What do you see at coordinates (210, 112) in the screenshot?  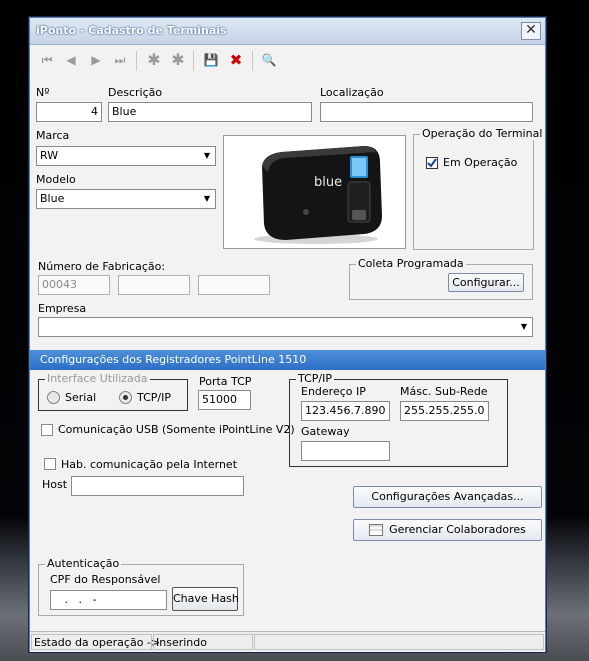 I see `descricao-field: Blue` at bounding box center [210, 112].